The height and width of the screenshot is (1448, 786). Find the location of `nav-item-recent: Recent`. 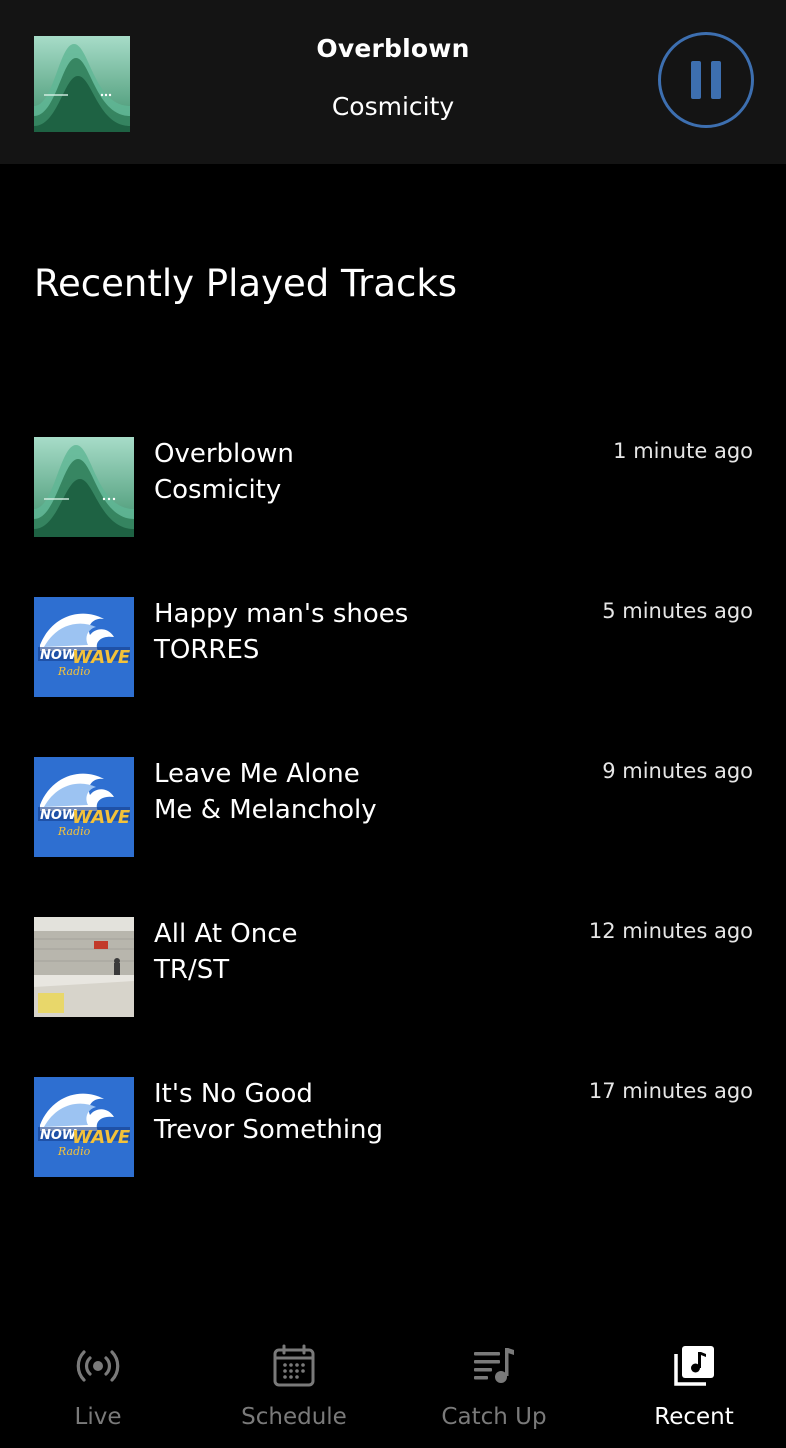

nav-item-recent: Recent is located at coordinates (691, 1383).